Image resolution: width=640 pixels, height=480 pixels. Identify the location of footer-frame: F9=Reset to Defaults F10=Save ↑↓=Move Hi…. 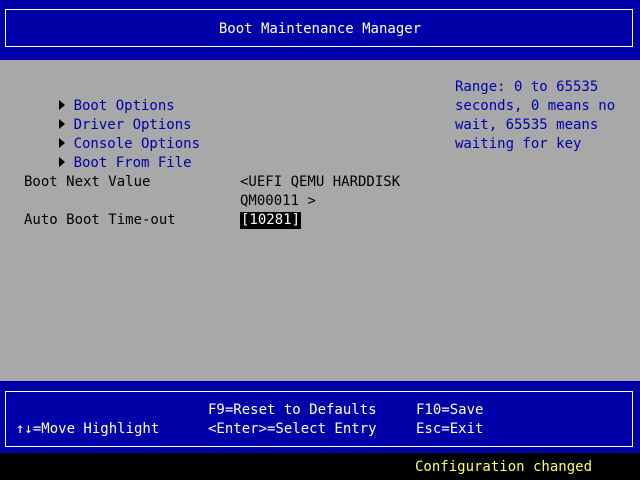
(319, 419).